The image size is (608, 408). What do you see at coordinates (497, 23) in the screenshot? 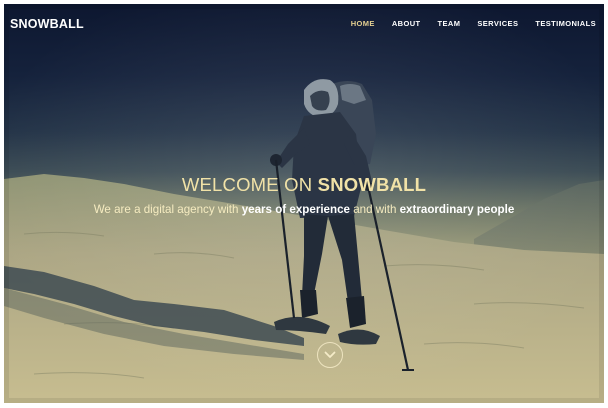
I see `nav-item-services: SERVICES` at bounding box center [497, 23].